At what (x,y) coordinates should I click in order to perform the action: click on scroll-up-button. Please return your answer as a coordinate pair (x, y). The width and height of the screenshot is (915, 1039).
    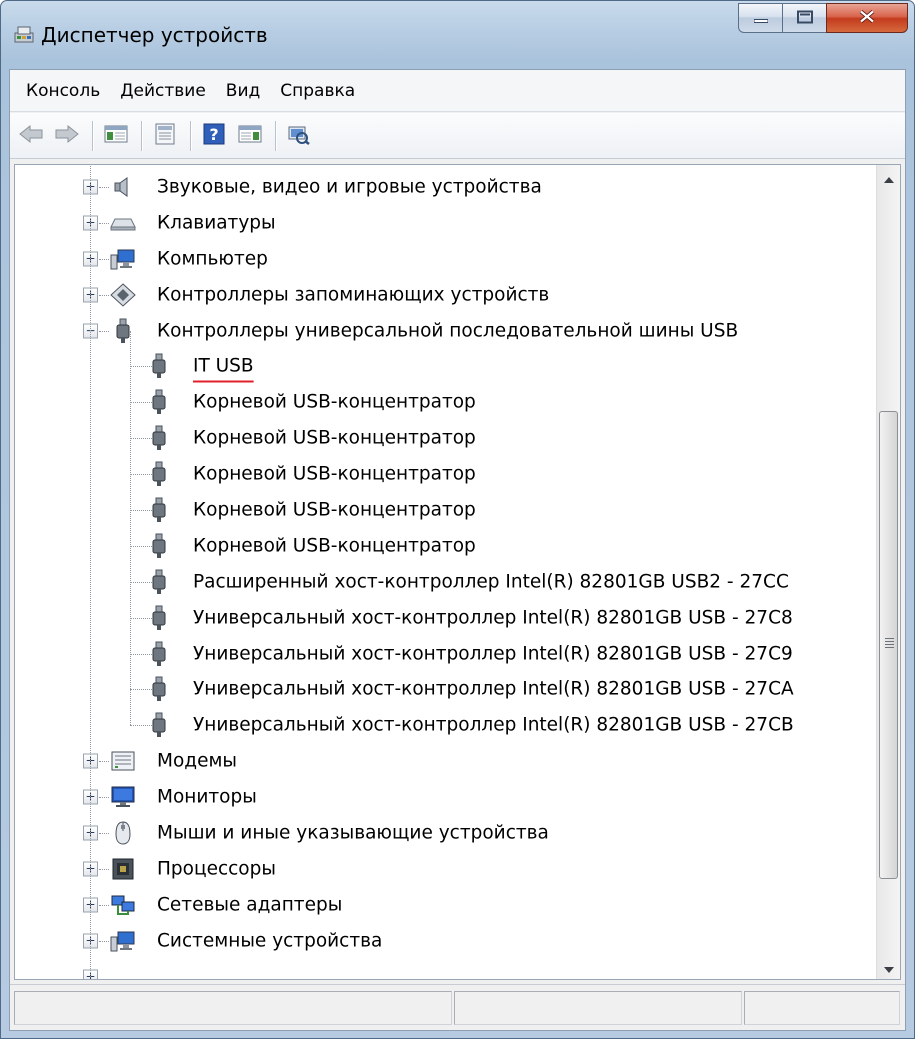
    Looking at the image, I should click on (888, 177).